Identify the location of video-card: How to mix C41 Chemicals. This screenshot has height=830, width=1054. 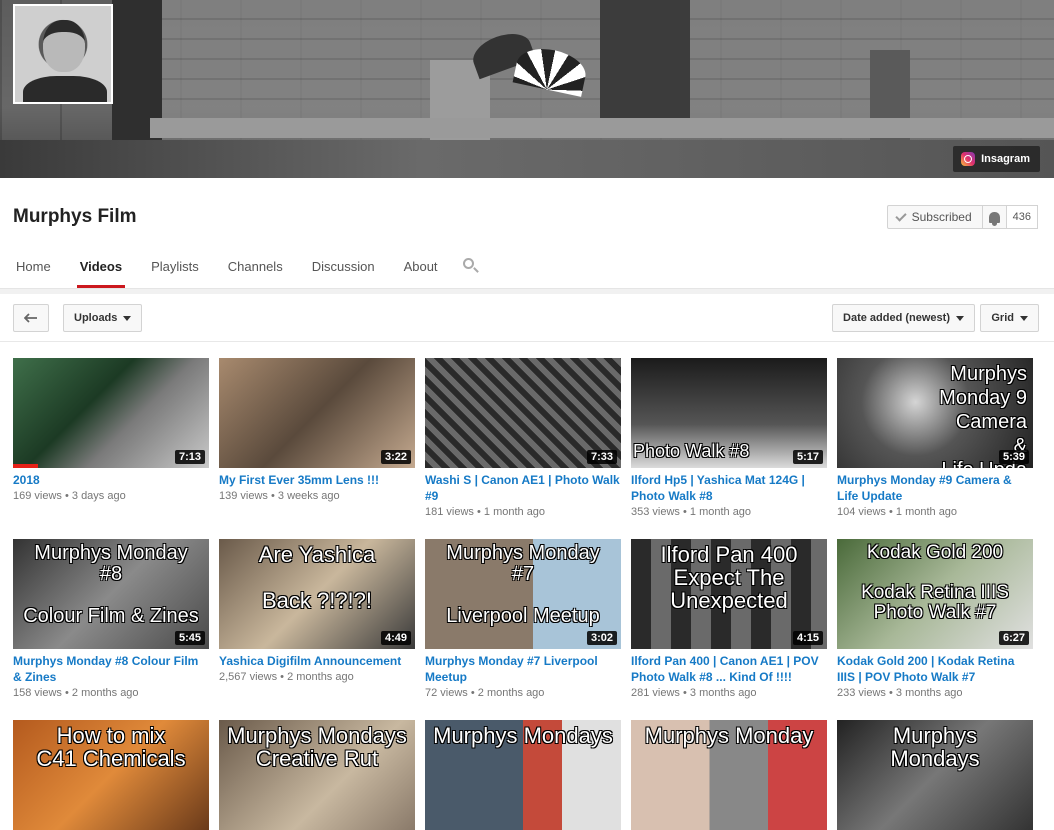
(111, 775).